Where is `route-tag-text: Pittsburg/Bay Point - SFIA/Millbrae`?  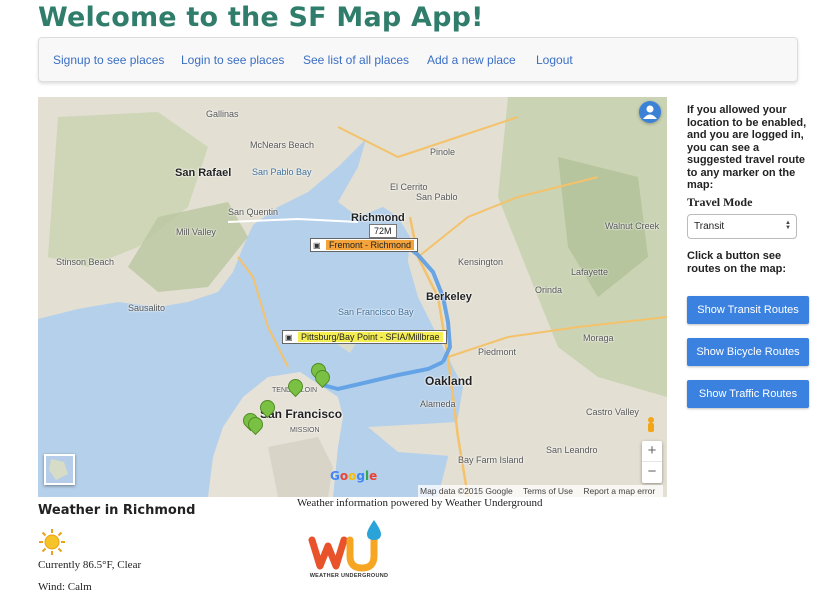
route-tag-text: Pittsburg/Bay Point - SFIA/Millbrae is located at coordinates (370, 337).